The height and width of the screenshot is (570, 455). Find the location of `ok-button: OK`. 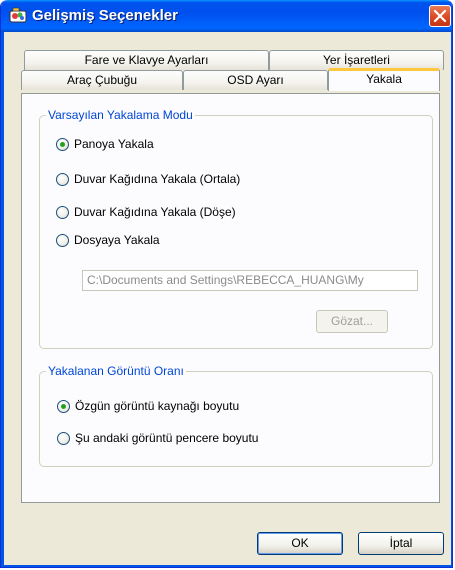

ok-button: OK is located at coordinates (300, 543).